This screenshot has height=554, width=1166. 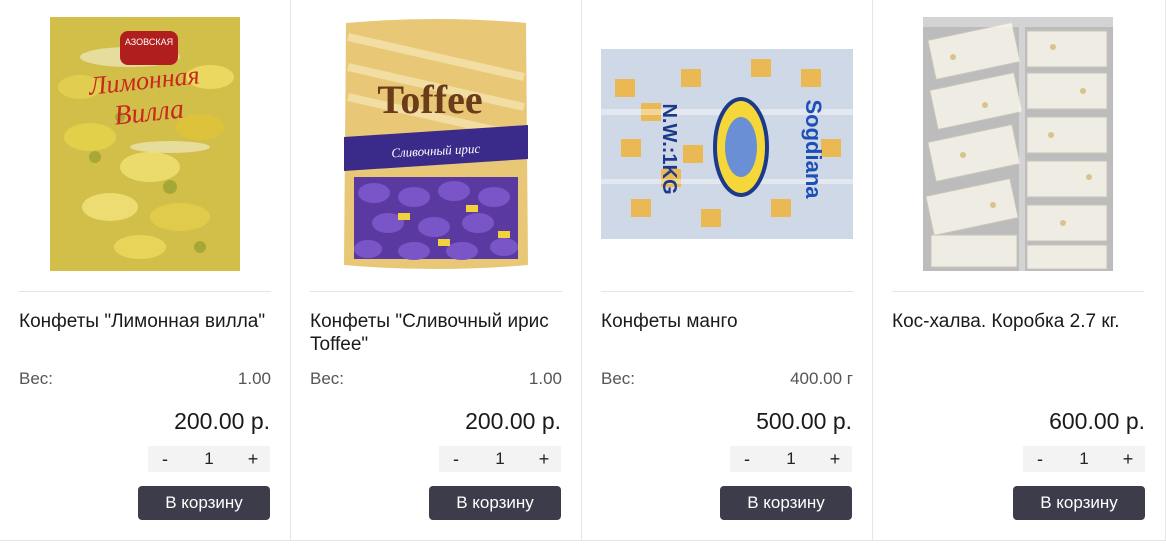 I want to click on svg-text: Toffee, so click(x=429, y=99).